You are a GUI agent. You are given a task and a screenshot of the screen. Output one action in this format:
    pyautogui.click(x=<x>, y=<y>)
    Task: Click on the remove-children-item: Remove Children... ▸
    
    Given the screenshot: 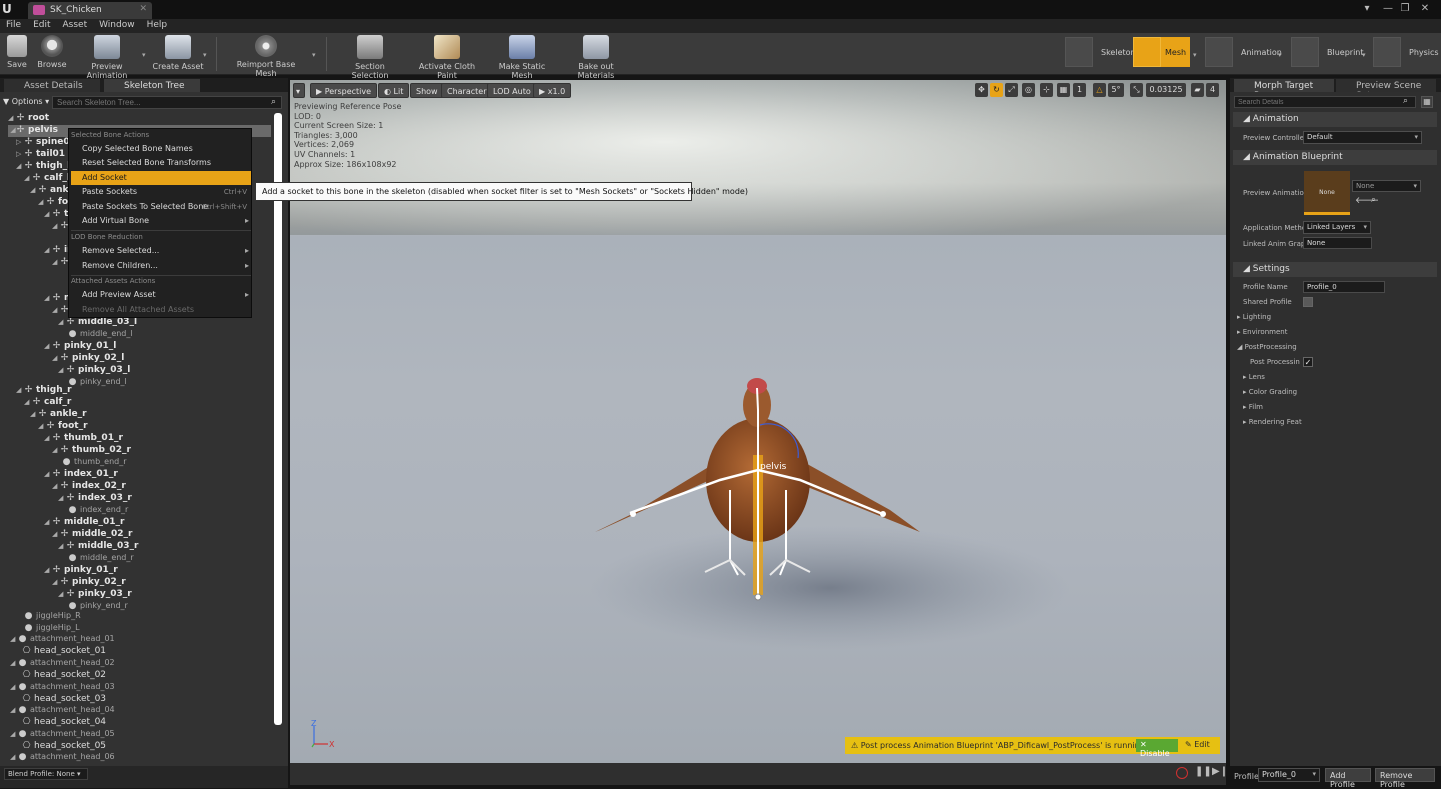 What is the action you would take?
    pyautogui.click(x=161, y=266)
    